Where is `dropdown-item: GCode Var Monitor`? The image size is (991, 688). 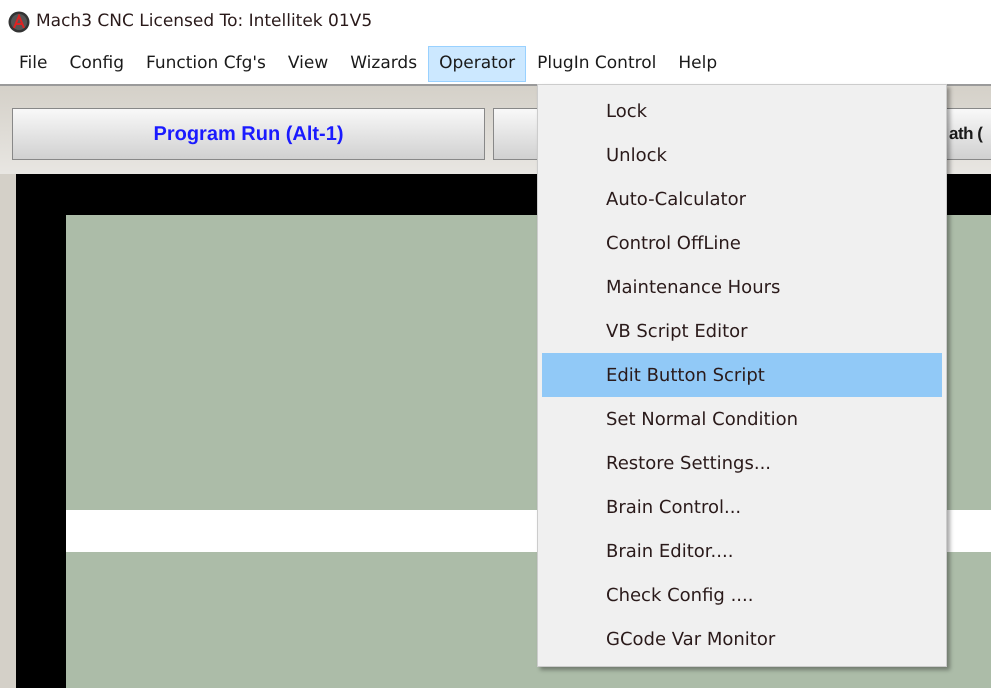
dropdown-item: GCode Var Monitor is located at coordinates (742, 639).